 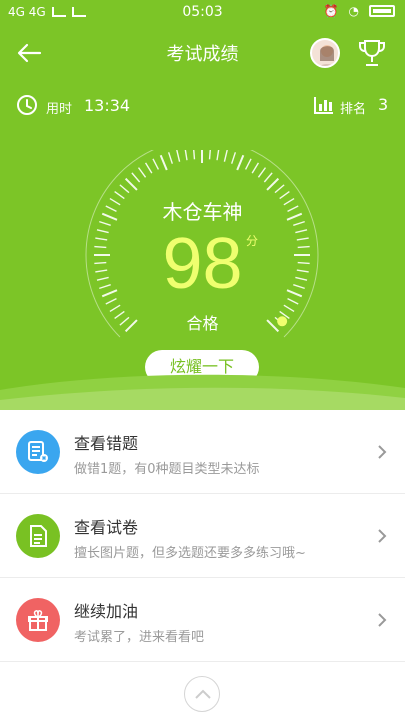 I want to click on list-item-wrong-questions: 查看错题 做错1题，有0种题目类型未达标, so click(x=202, y=452).